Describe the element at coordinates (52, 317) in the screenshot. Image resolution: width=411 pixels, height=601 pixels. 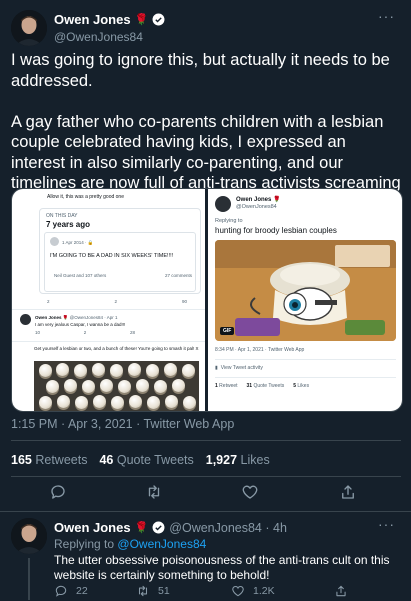
I see `left-reply-name-text: Owen Jones 🌹` at that location.